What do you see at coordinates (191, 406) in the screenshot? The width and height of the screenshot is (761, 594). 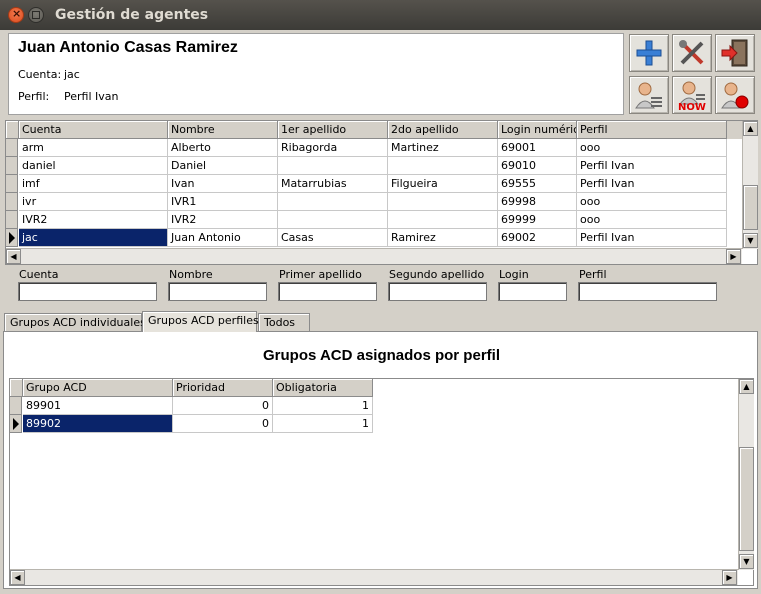 I see `table-row: 89901 0 1` at bounding box center [191, 406].